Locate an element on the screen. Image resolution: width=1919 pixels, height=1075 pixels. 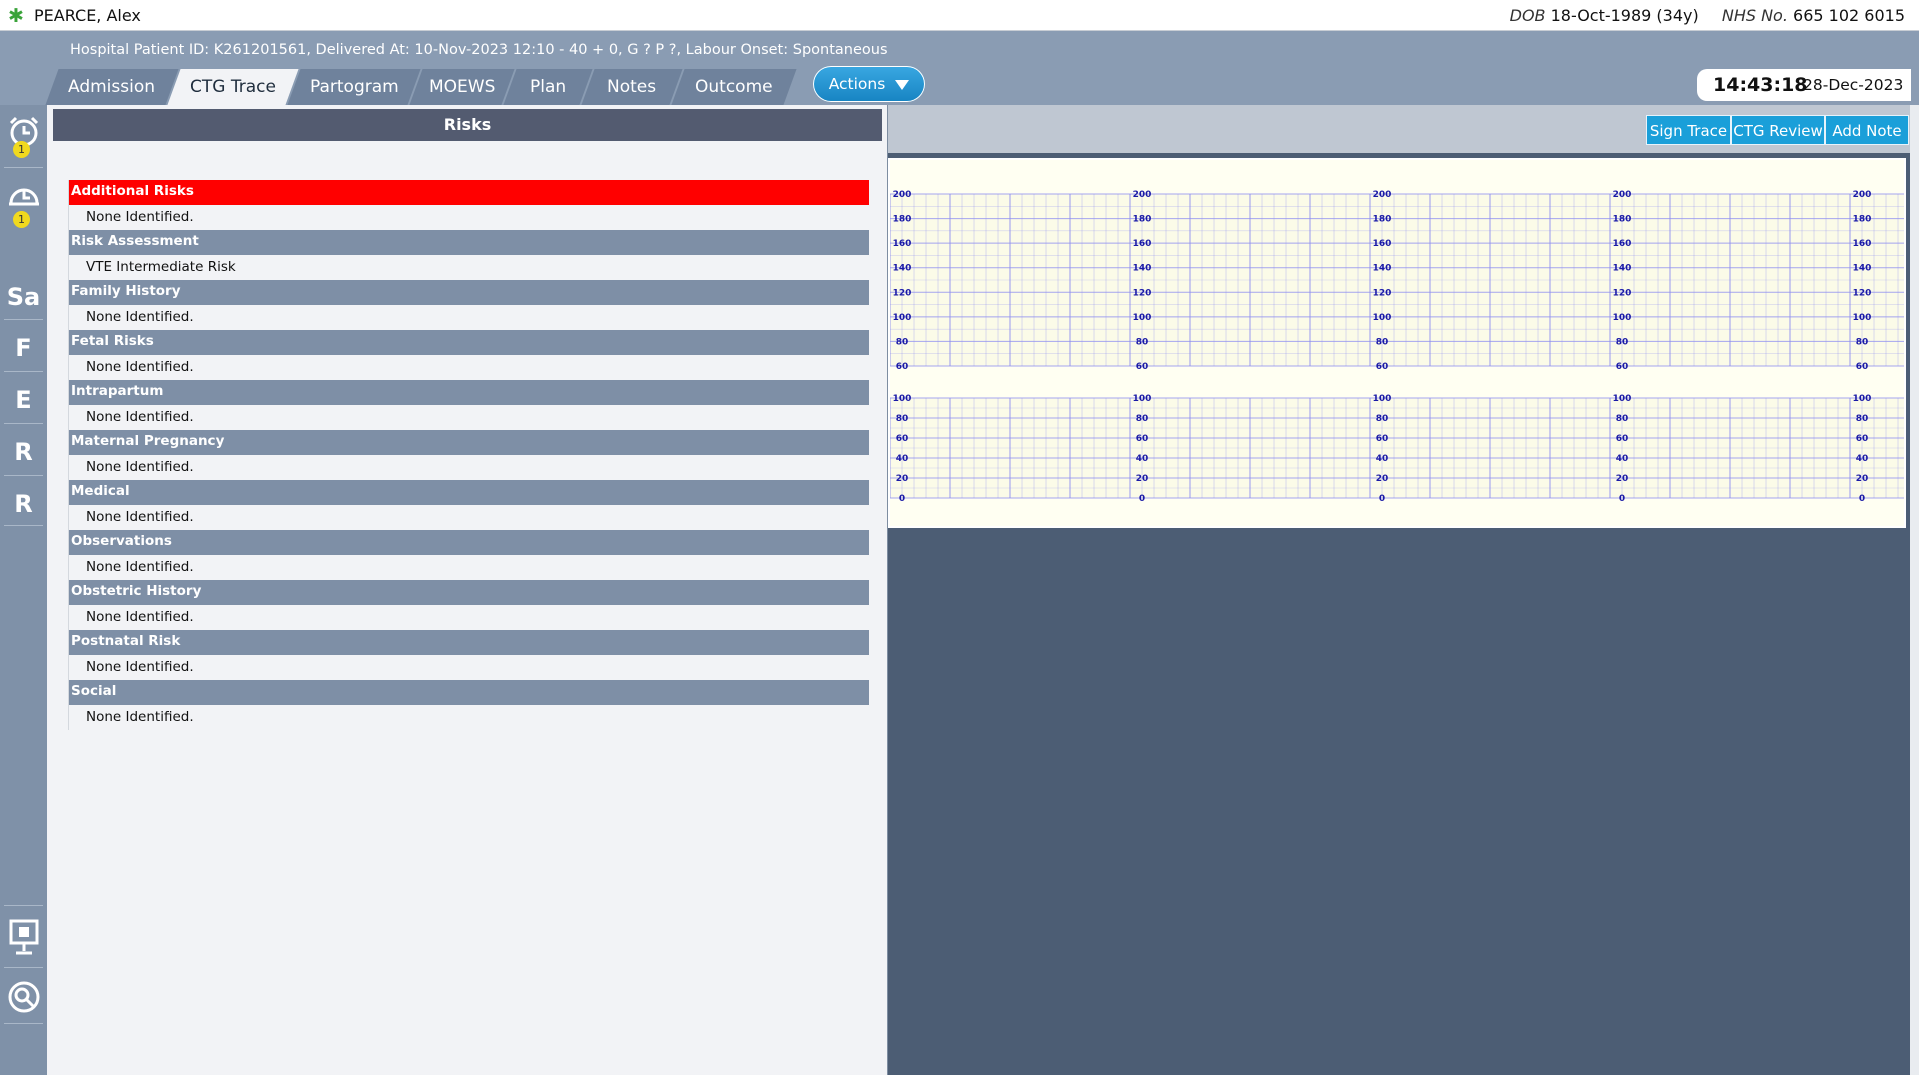
tab-partogram: Partogram is located at coordinates (354, 87).